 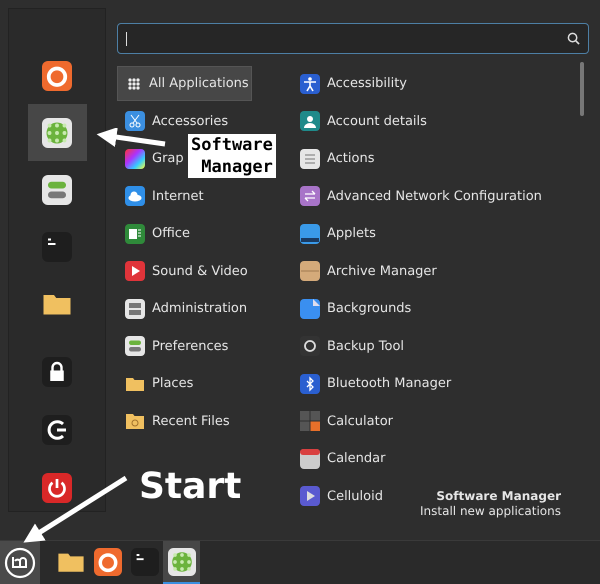 What do you see at coordinates (367, 271) in the screenshot?
I see `application-item: Archive Manager` at bounding box center [367, 271].